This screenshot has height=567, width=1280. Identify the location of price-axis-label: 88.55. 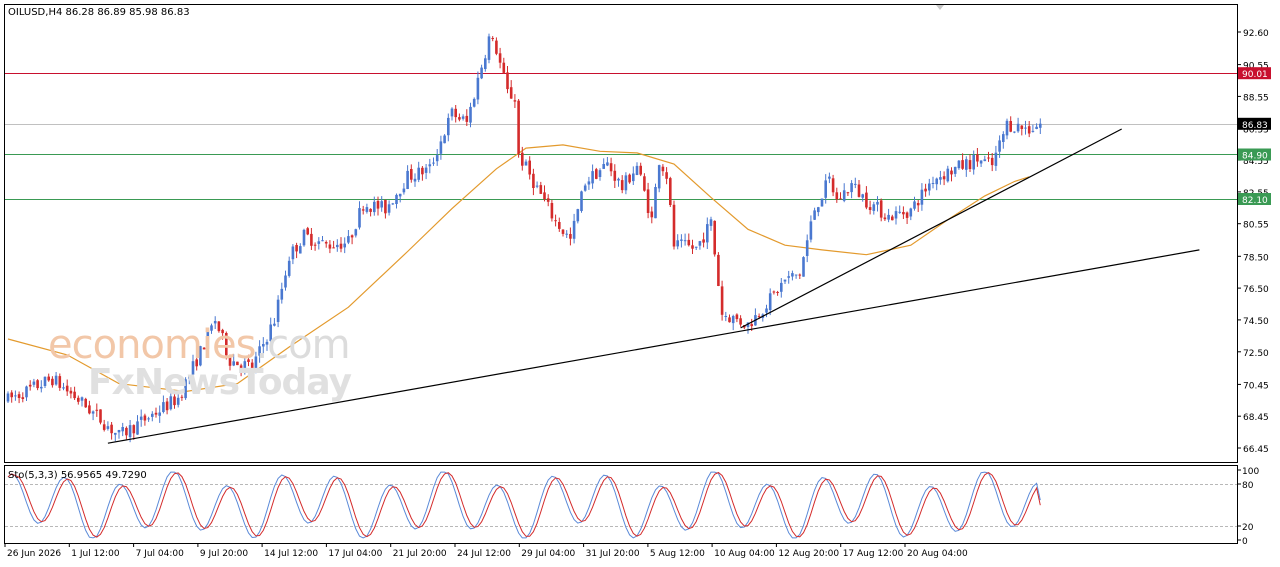
(1256, 98).